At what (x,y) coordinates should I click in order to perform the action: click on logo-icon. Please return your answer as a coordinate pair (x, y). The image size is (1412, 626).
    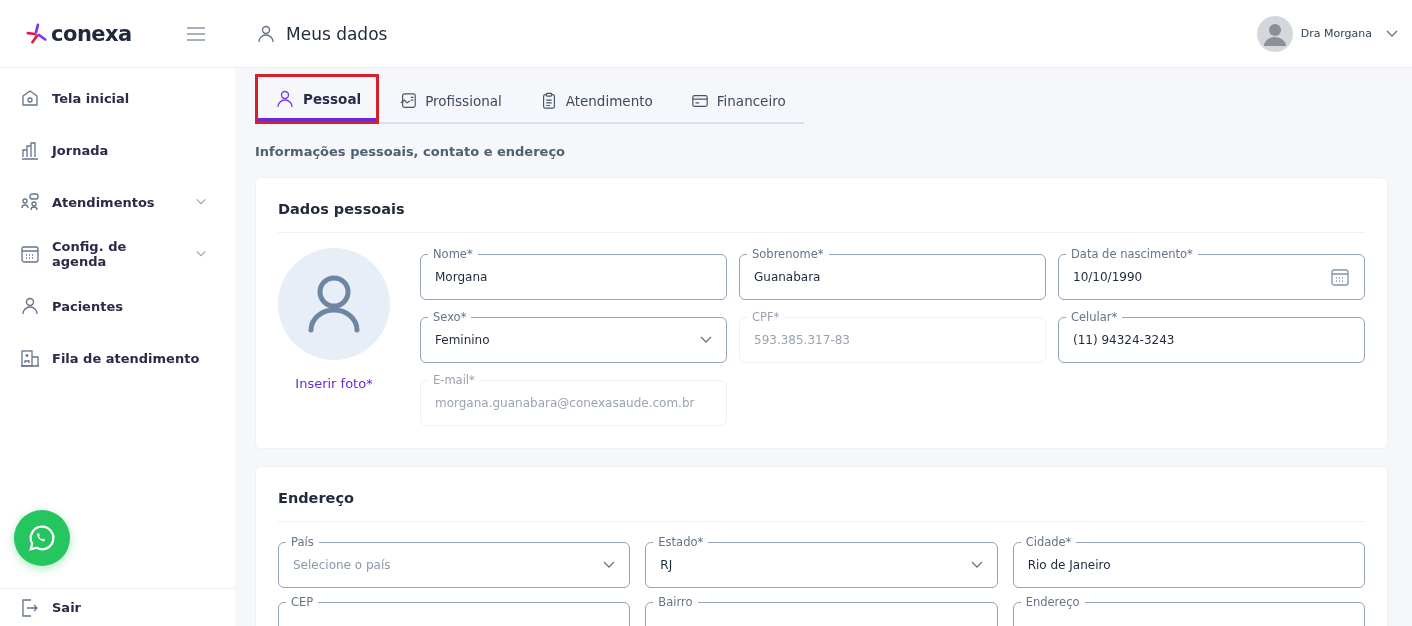
    Looking at the image, I should click on (37, 33).